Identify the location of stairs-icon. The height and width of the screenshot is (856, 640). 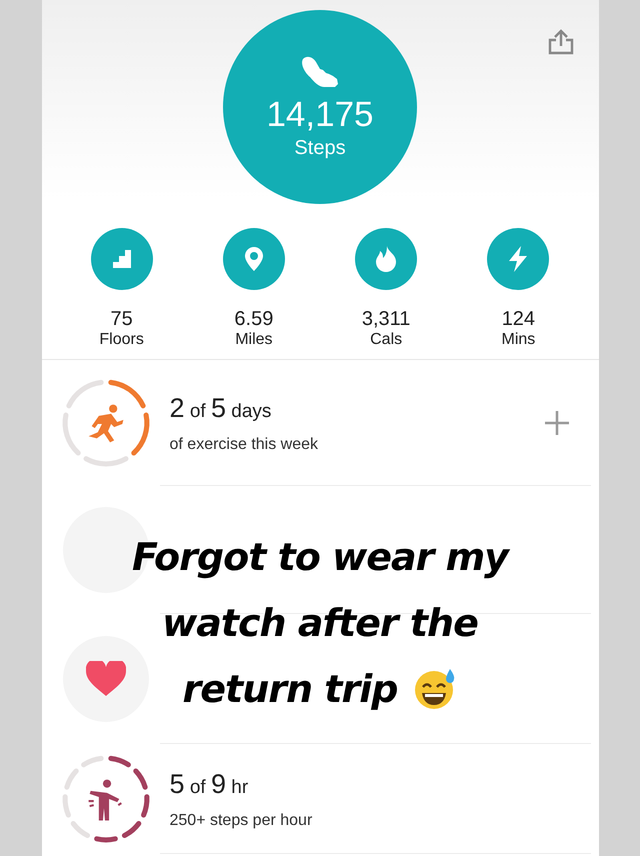
(121, 259).